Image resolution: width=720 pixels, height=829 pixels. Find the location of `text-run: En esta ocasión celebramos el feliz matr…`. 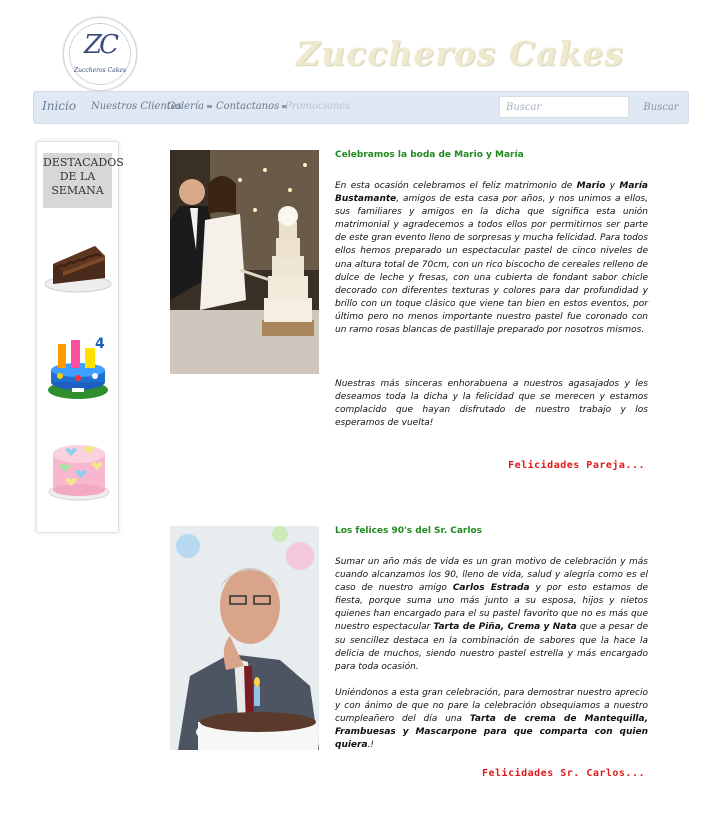

text-run: En esta ocasión celebramos el feliz matr… is located at coordinates (456, 186).